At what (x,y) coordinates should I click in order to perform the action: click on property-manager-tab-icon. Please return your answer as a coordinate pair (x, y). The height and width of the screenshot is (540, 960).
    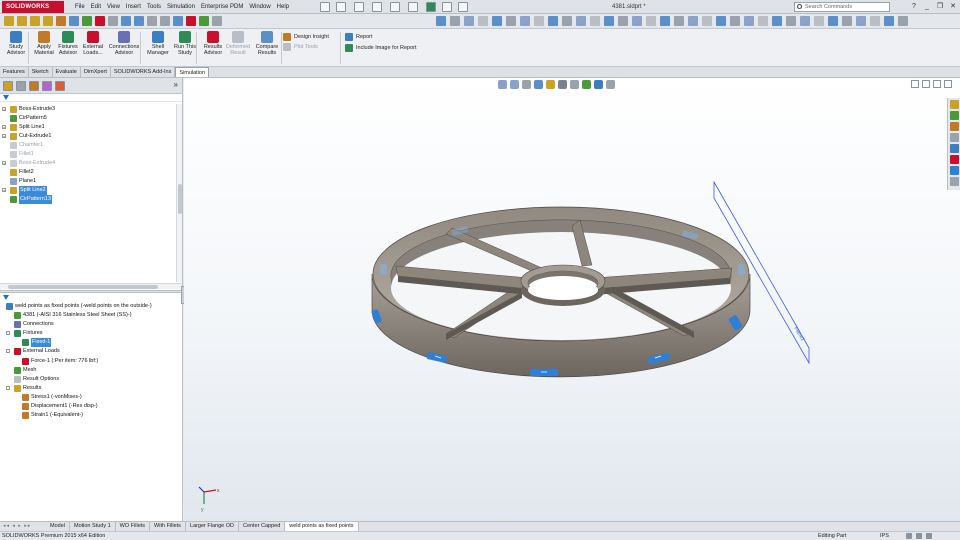
    Looking at the image, I should click on (21, 86).